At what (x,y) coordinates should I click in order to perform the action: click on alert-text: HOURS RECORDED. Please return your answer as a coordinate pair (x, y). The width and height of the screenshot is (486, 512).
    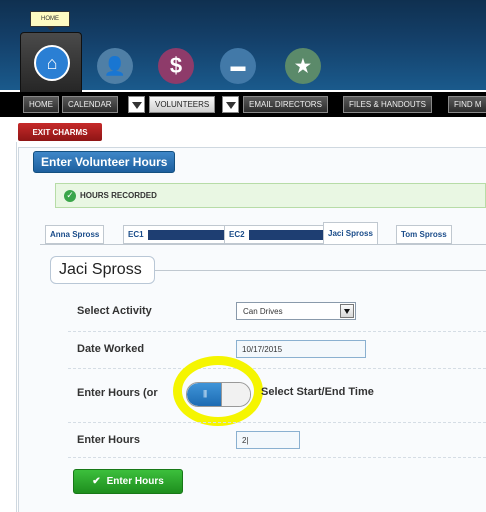
    Looking at the image, I should click on (118, 195).